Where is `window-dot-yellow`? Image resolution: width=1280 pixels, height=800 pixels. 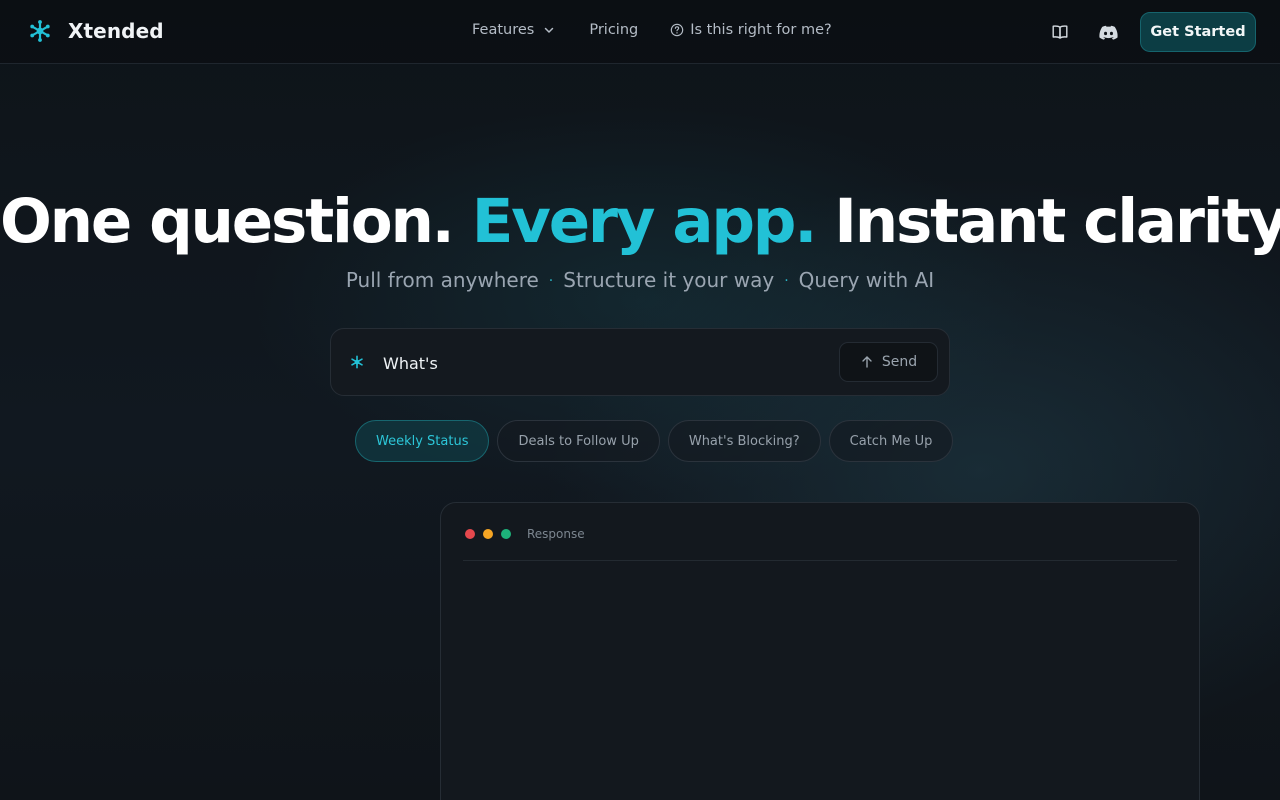
window-dot-yellow is located at coordinates (488, 534).